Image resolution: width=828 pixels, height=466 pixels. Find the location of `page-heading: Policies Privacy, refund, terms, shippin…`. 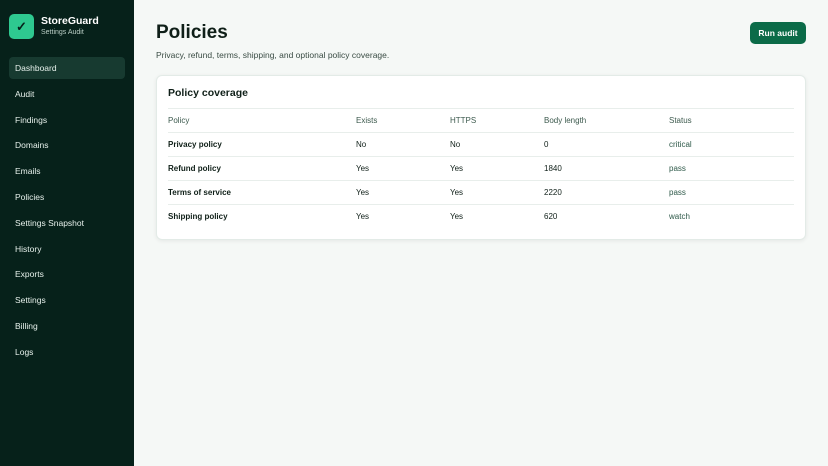

page-heading: Policies Privacy, refund, terms, shippin… is located at coordinates (272, 41).